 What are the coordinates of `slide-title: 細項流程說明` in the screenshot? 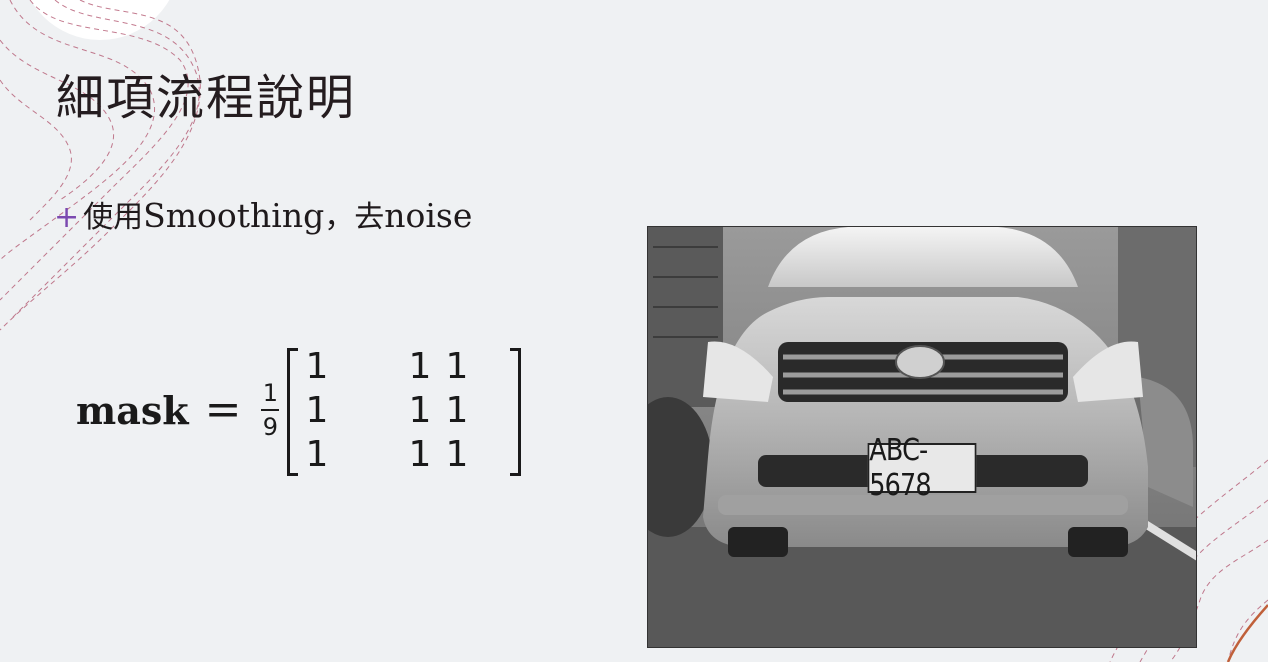 It's located at (206, 98).